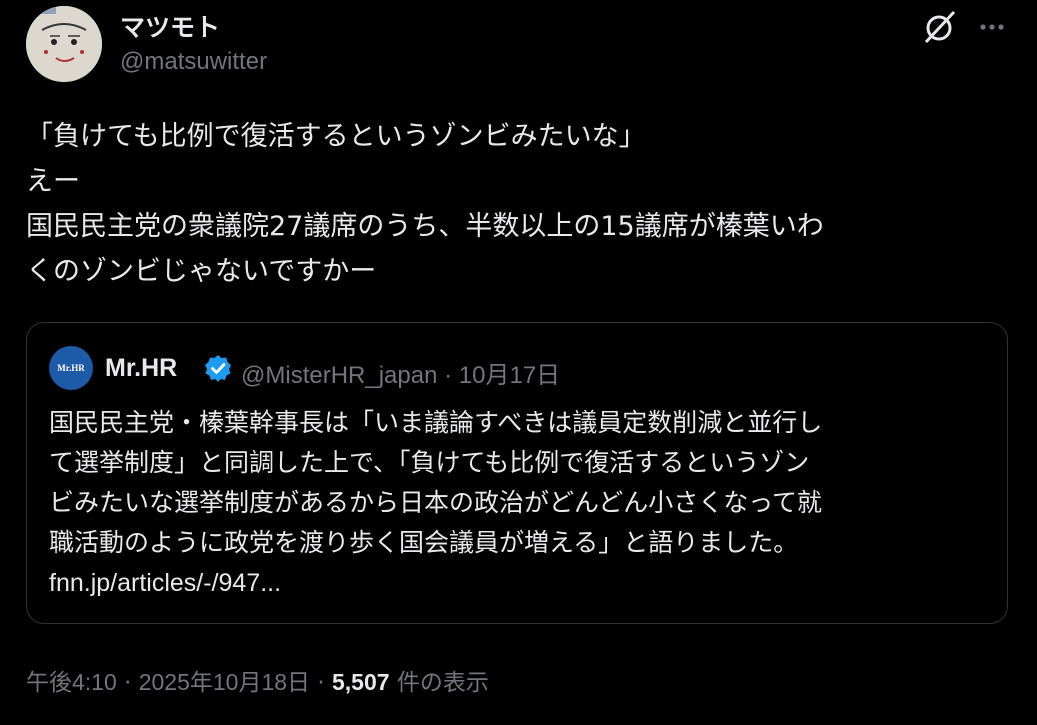 This screenshot has width=1037, height=725. What do you see at coordinates (218, 368) in the screenshot?
I see `verified-badge-icon` at bounding box center [218, 368].